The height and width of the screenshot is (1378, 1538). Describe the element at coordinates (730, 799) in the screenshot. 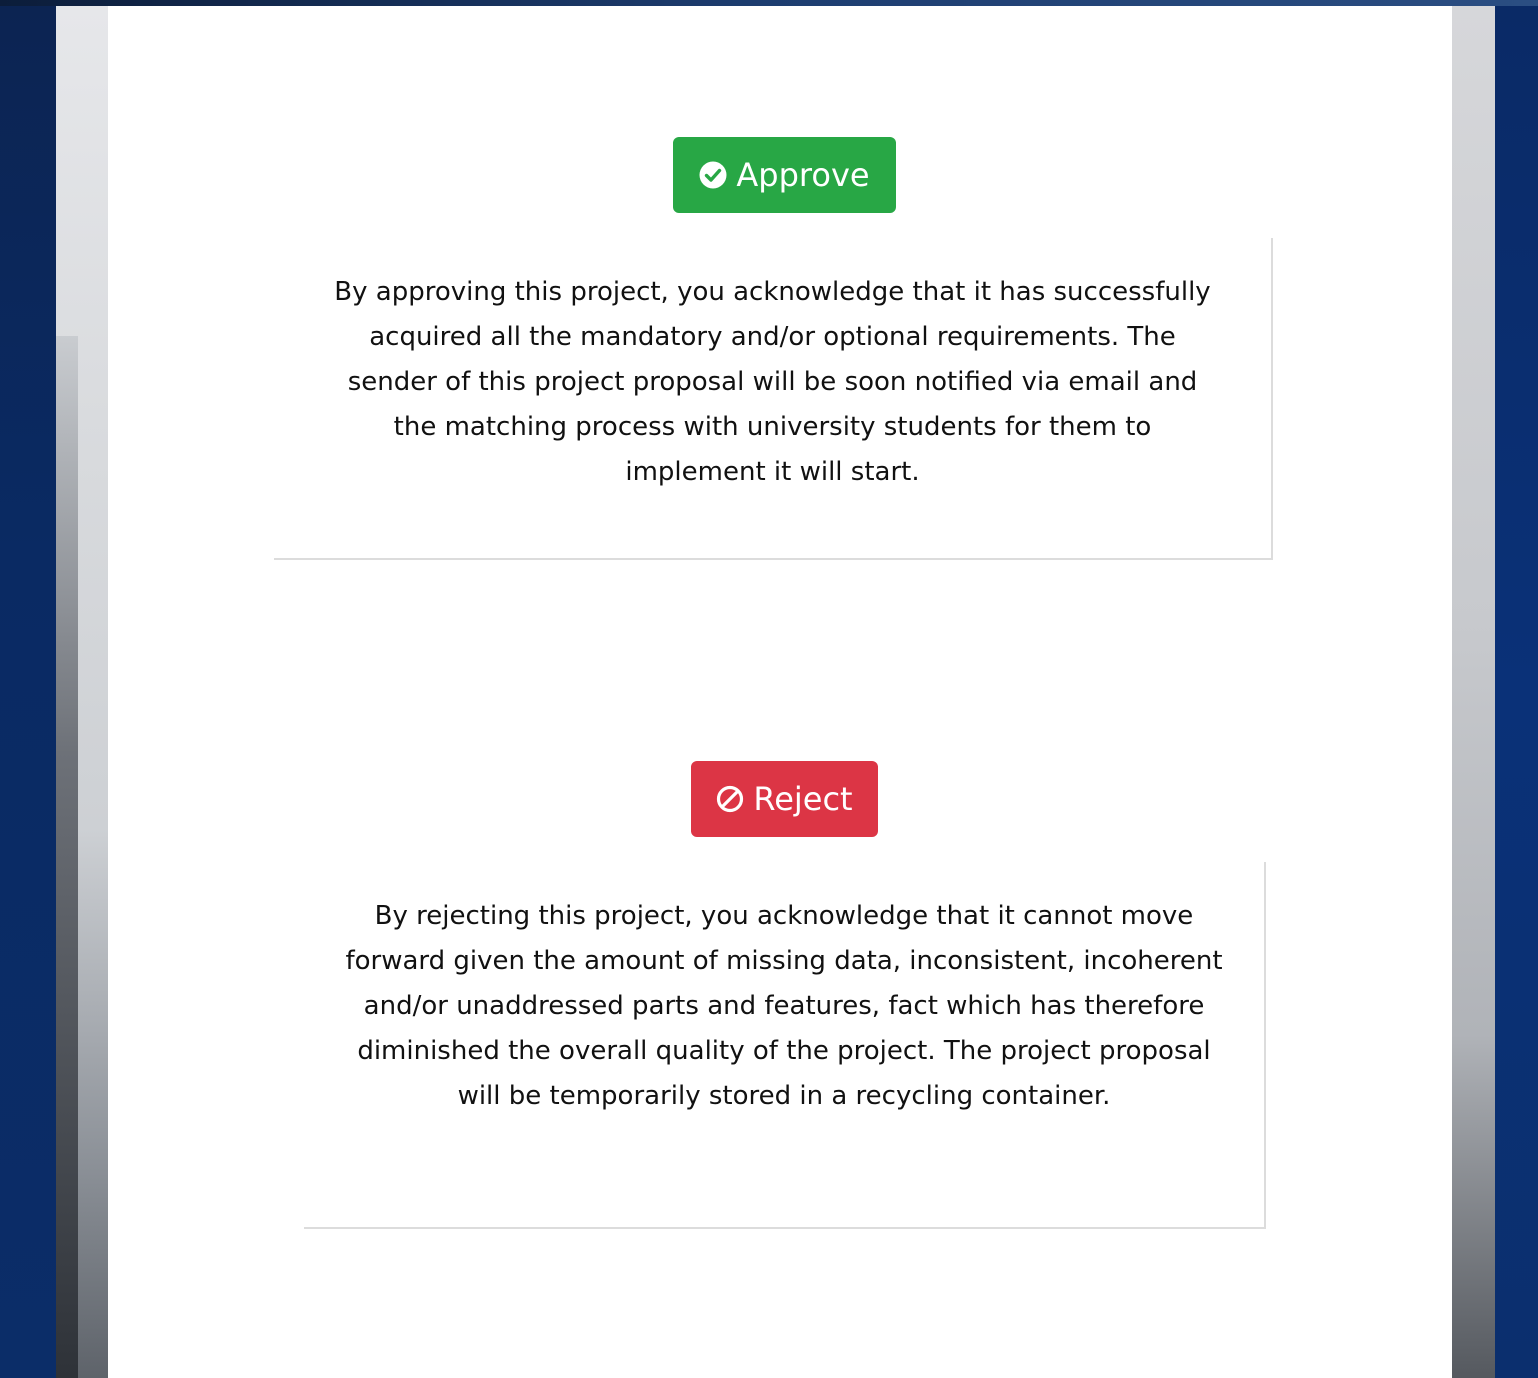

I see `ban-icon` at that location.